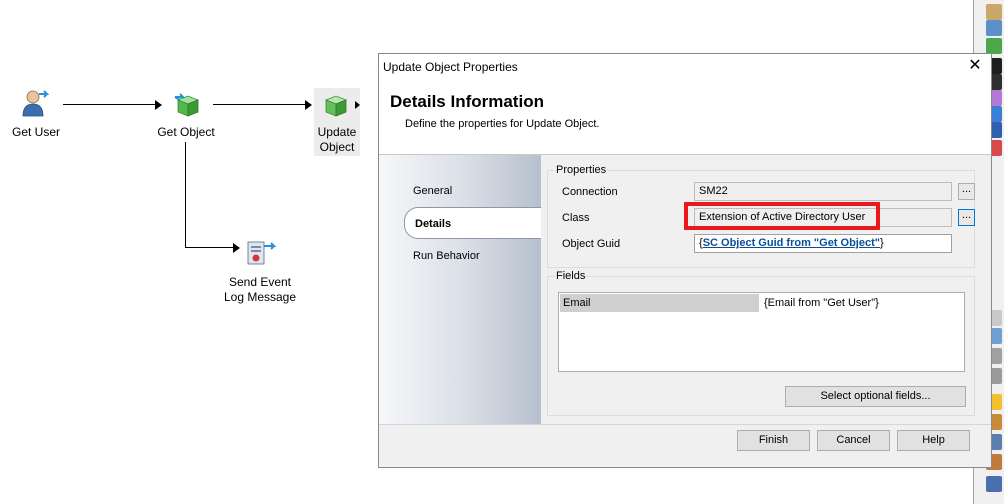 This screenshot has width=1004, height=504. I want to click on connector-getuser-getobject, so click(110, 104).